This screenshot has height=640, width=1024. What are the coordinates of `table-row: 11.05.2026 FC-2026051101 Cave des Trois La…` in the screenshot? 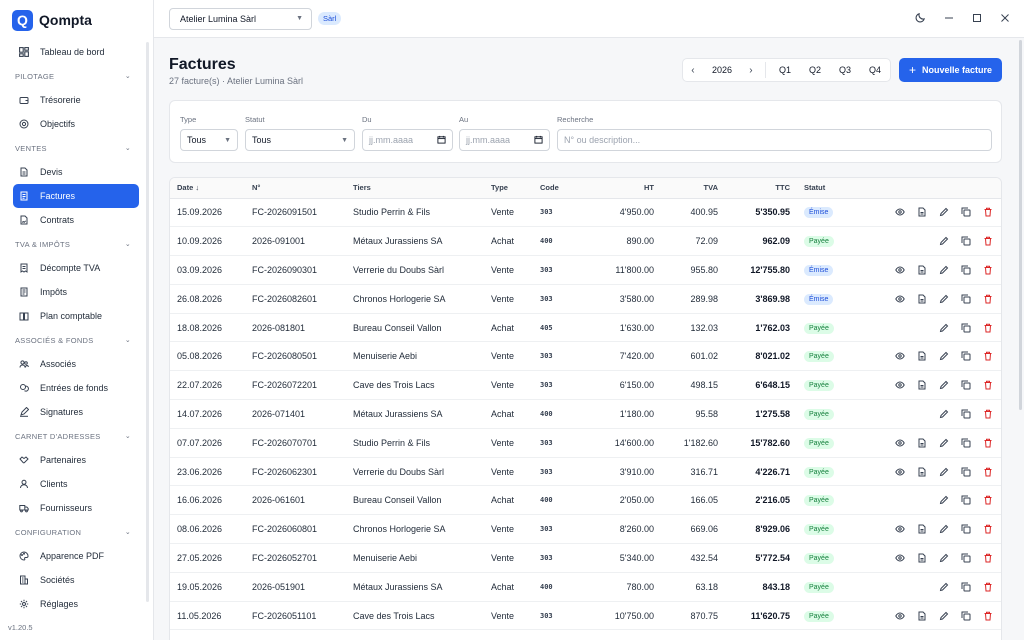 It's located at (585, 616).